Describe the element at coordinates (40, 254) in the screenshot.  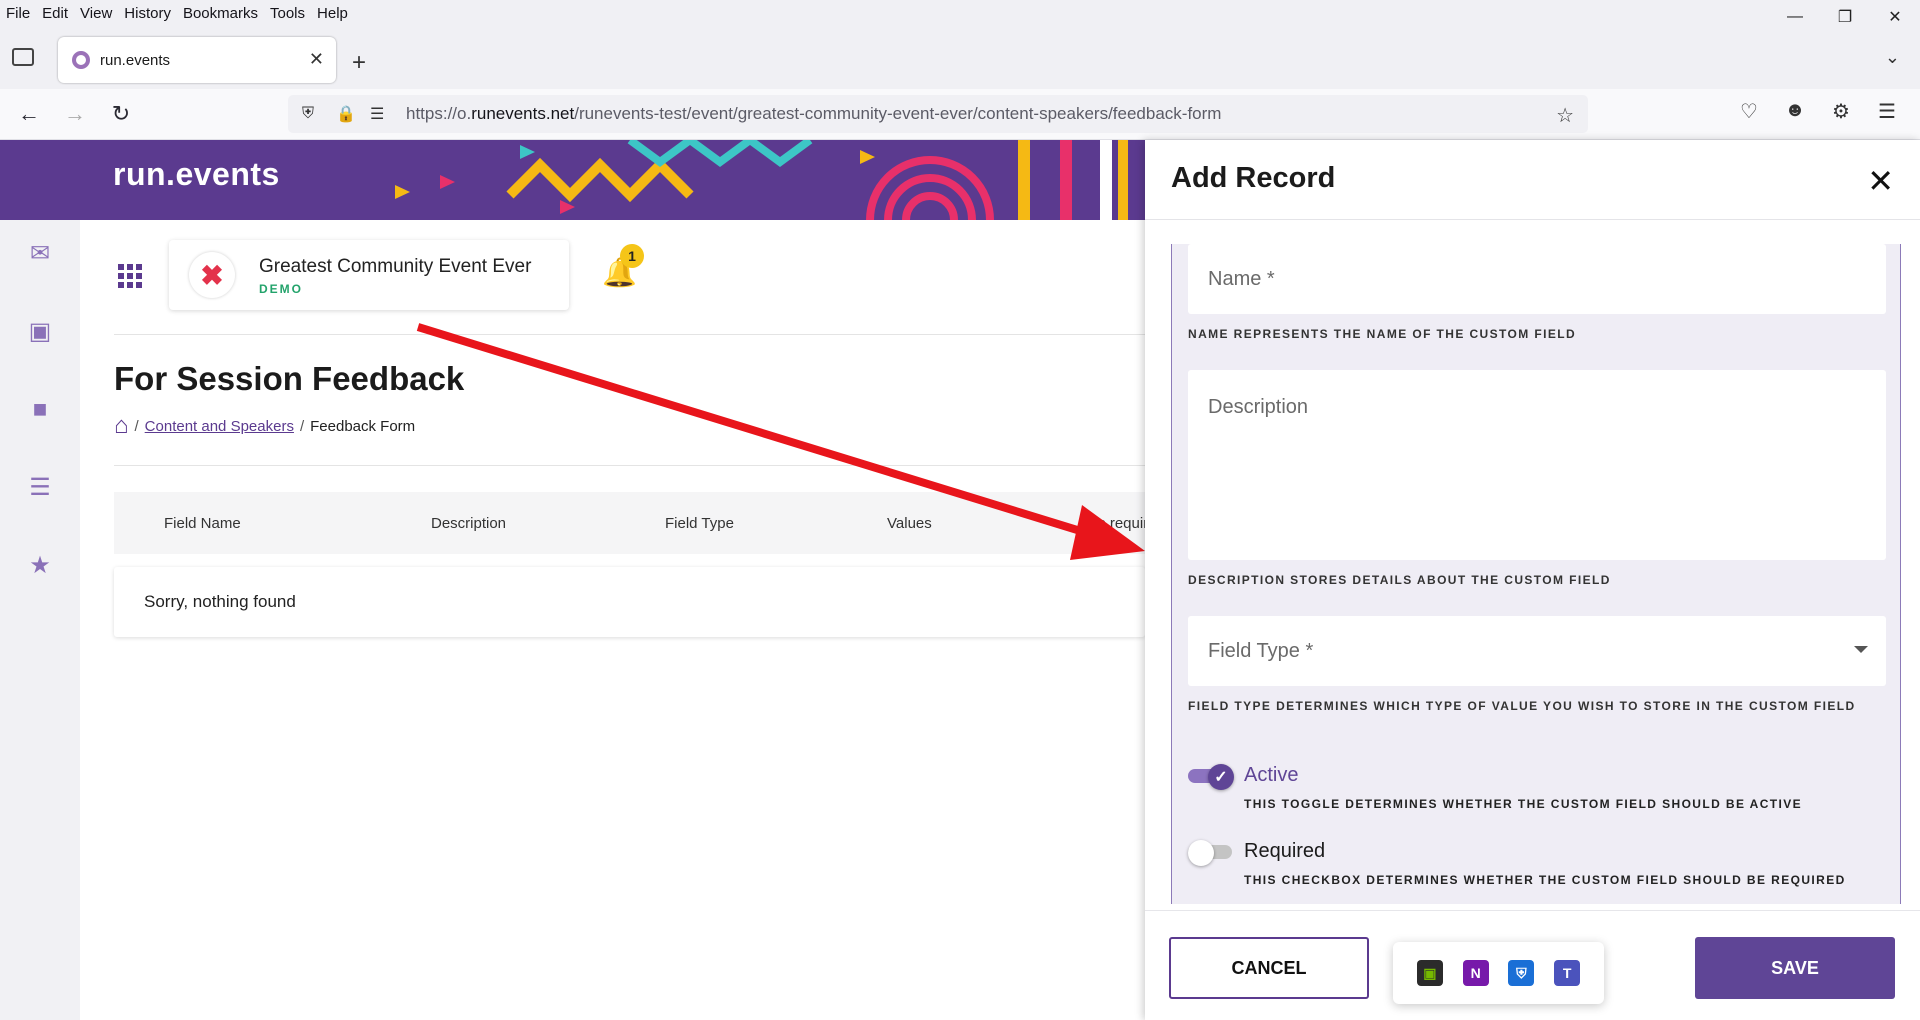
I see `chat-icon: ✉` at that location.